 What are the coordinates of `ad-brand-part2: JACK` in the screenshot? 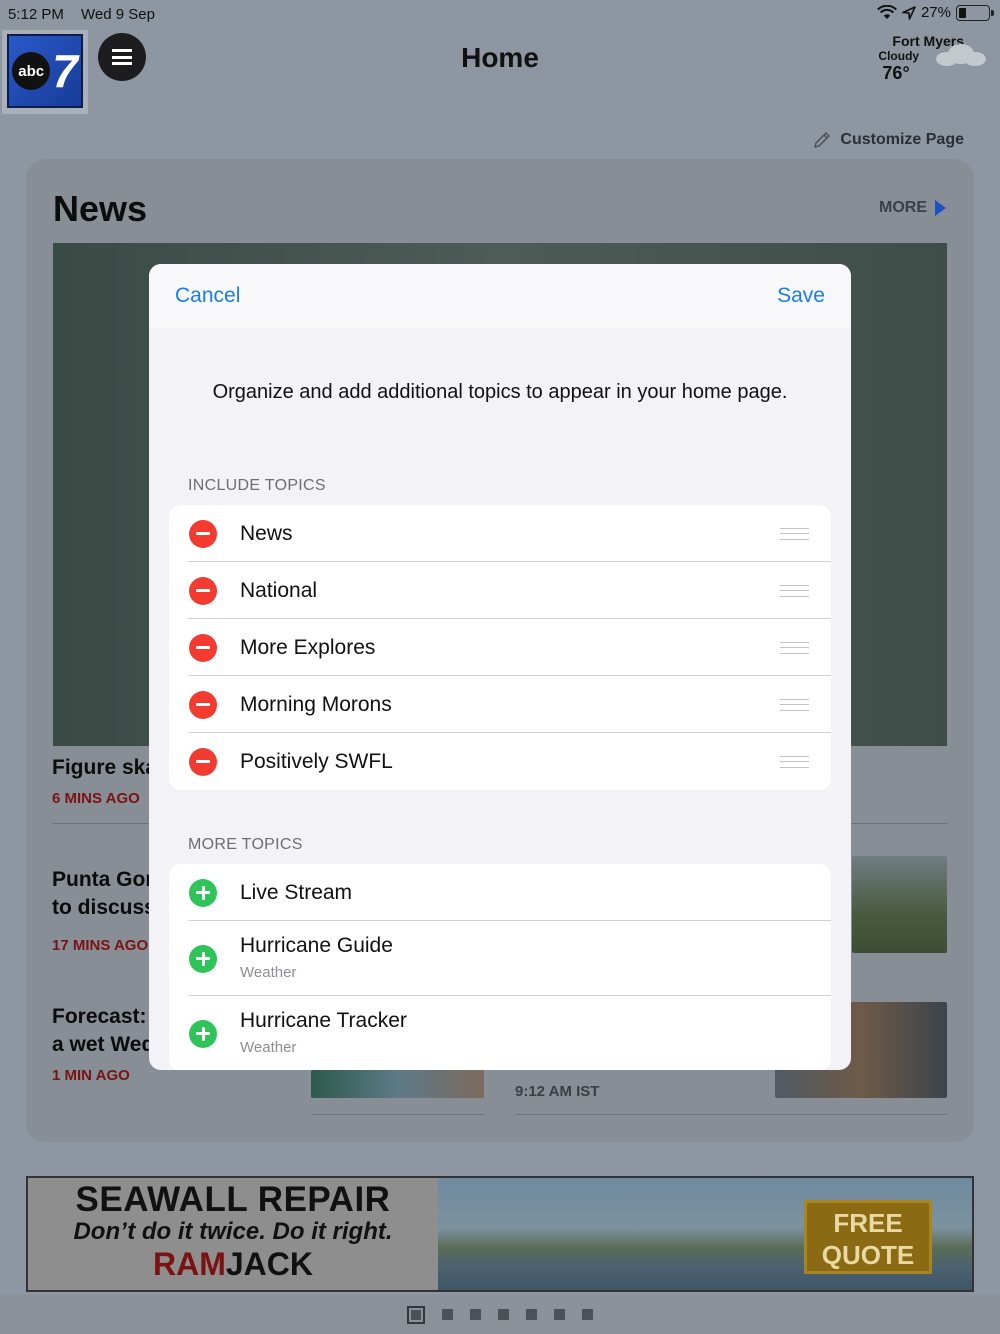 It's located at (269, 1264).